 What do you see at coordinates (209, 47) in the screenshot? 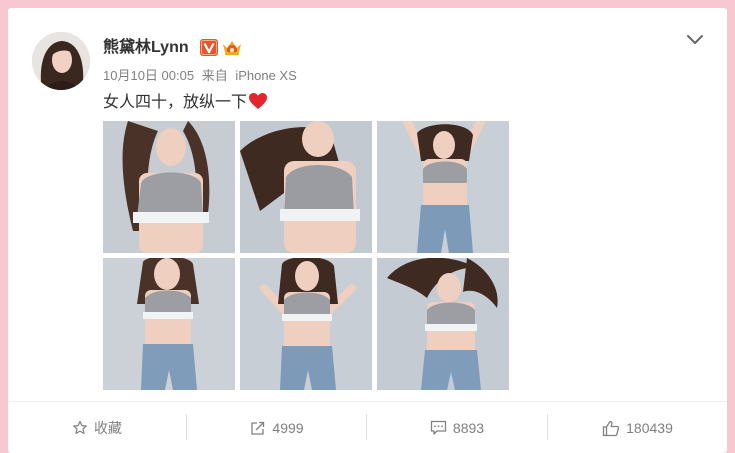
I see `verified-v-icon` at bounding box center [209, 47].